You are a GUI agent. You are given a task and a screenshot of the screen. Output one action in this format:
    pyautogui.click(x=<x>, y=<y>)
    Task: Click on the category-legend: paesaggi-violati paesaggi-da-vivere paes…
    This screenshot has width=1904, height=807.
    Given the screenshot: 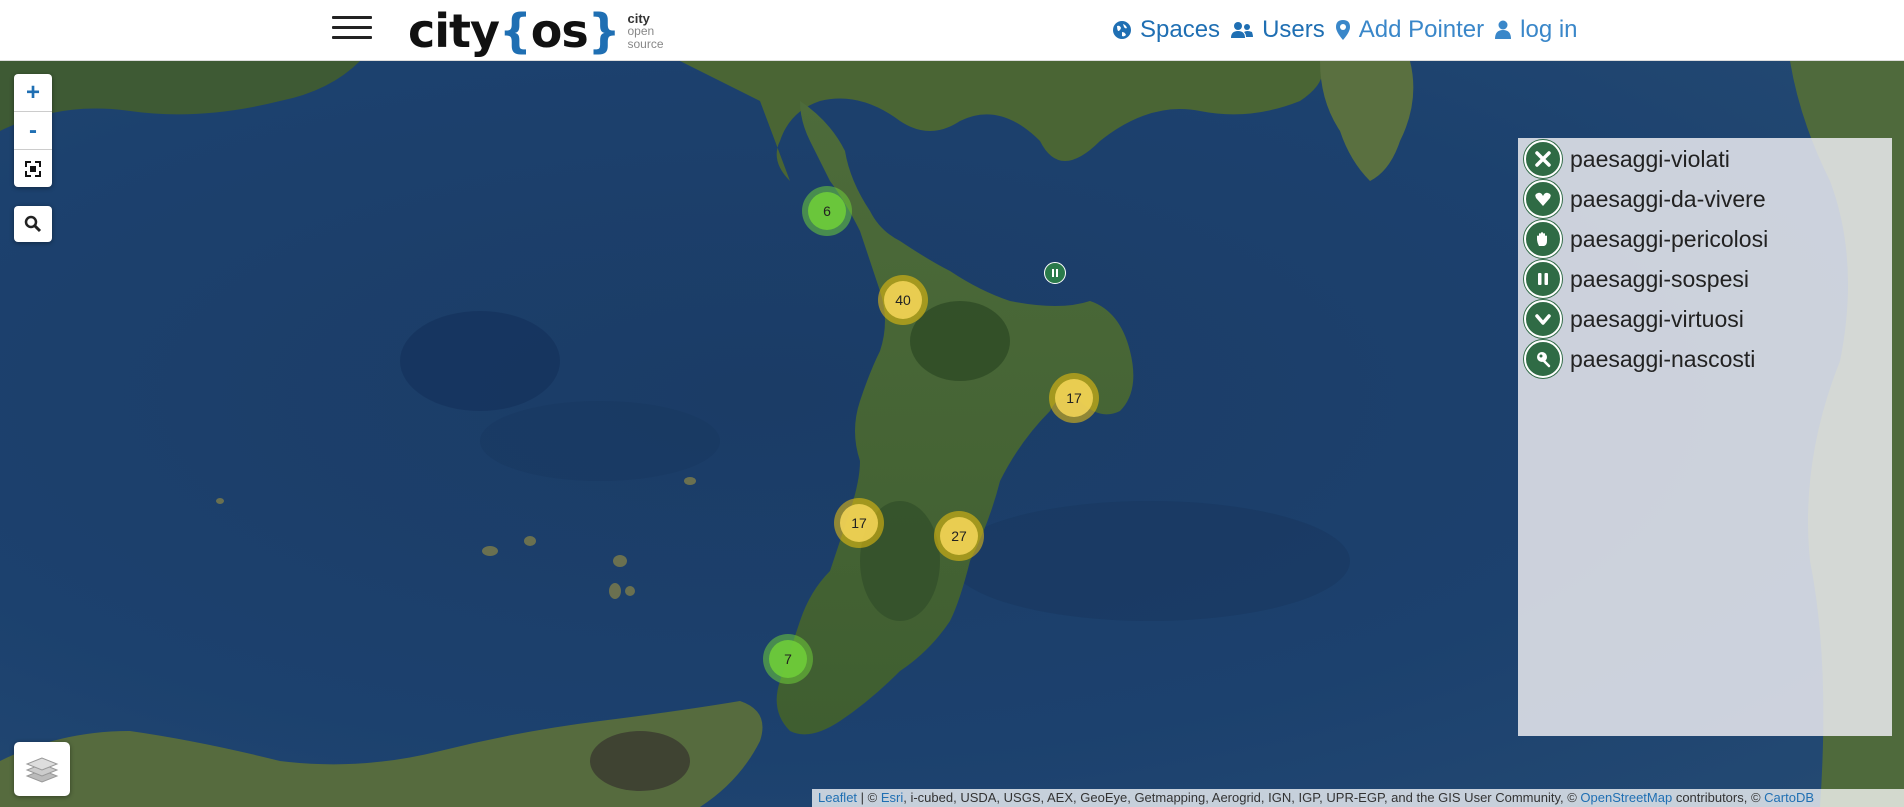 What is the action you would take?
    pyautogui.click(x=1705, y=437)
    